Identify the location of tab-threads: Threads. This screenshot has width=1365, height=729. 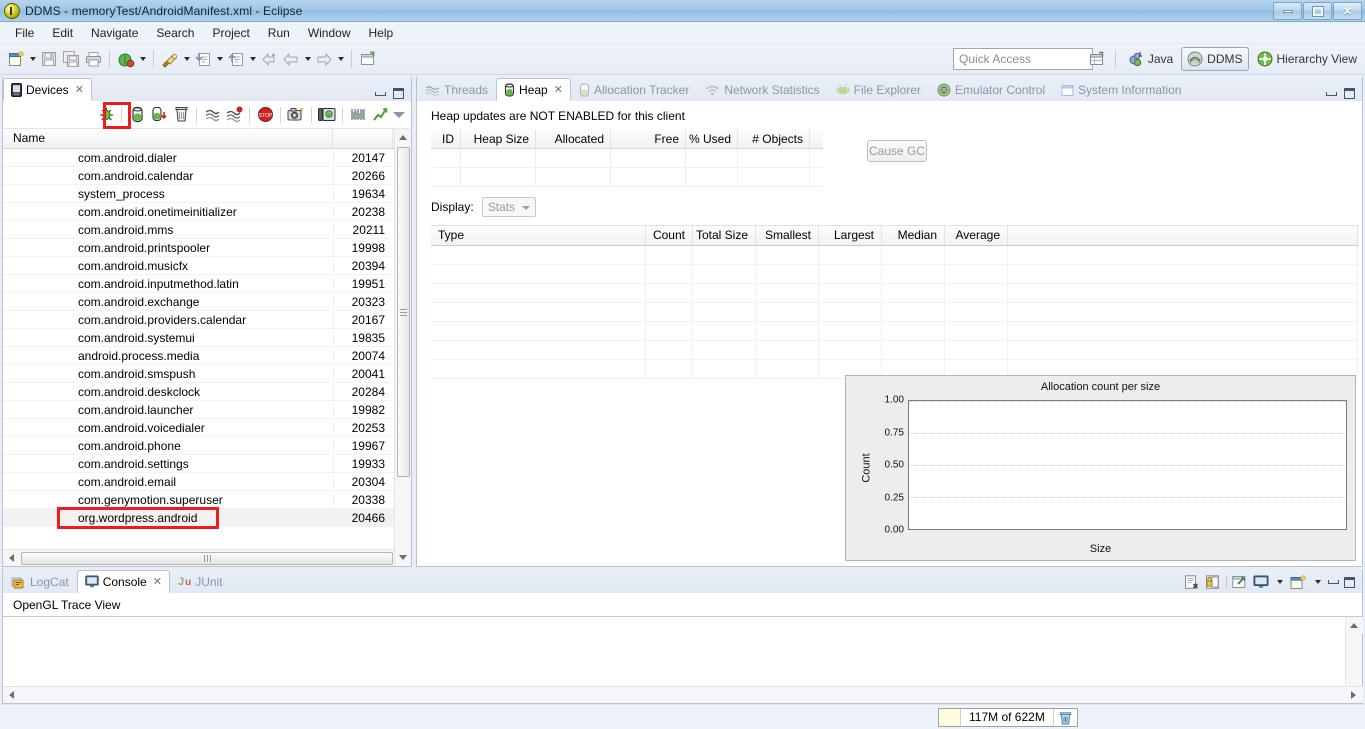
(456, 89).